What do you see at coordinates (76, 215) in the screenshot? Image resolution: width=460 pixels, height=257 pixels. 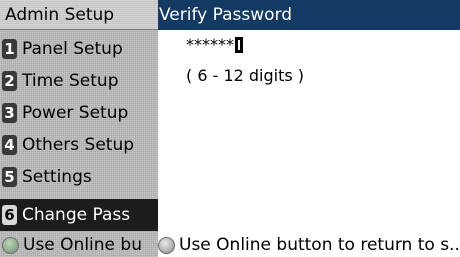 I see `menu-item-label: Change Pass` at bounding box center [76, 215].